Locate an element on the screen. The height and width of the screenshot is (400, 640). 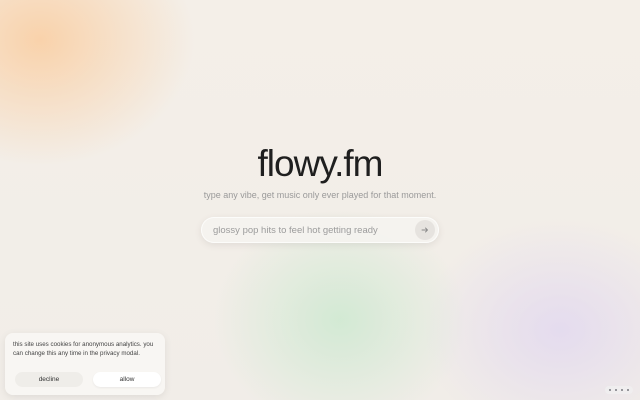
allow-button: allow is located at coordinates (127, 379).